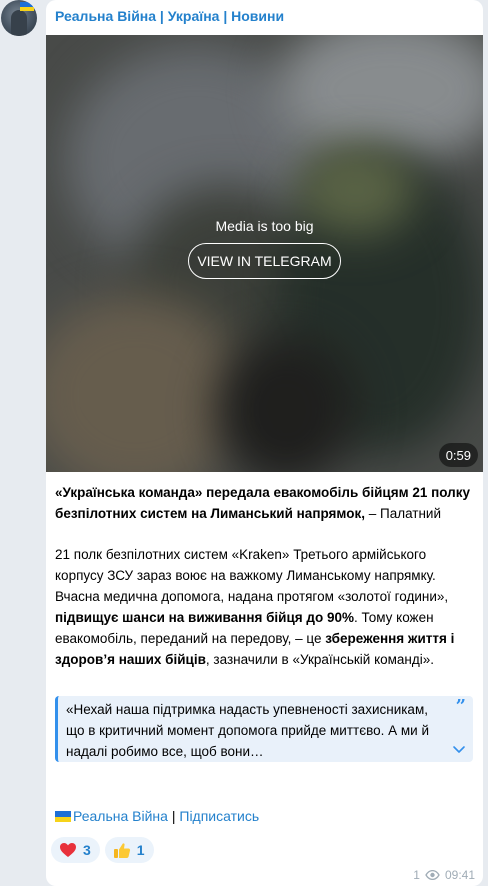  I want to click on chevron-down-icon, so click(459, 749).